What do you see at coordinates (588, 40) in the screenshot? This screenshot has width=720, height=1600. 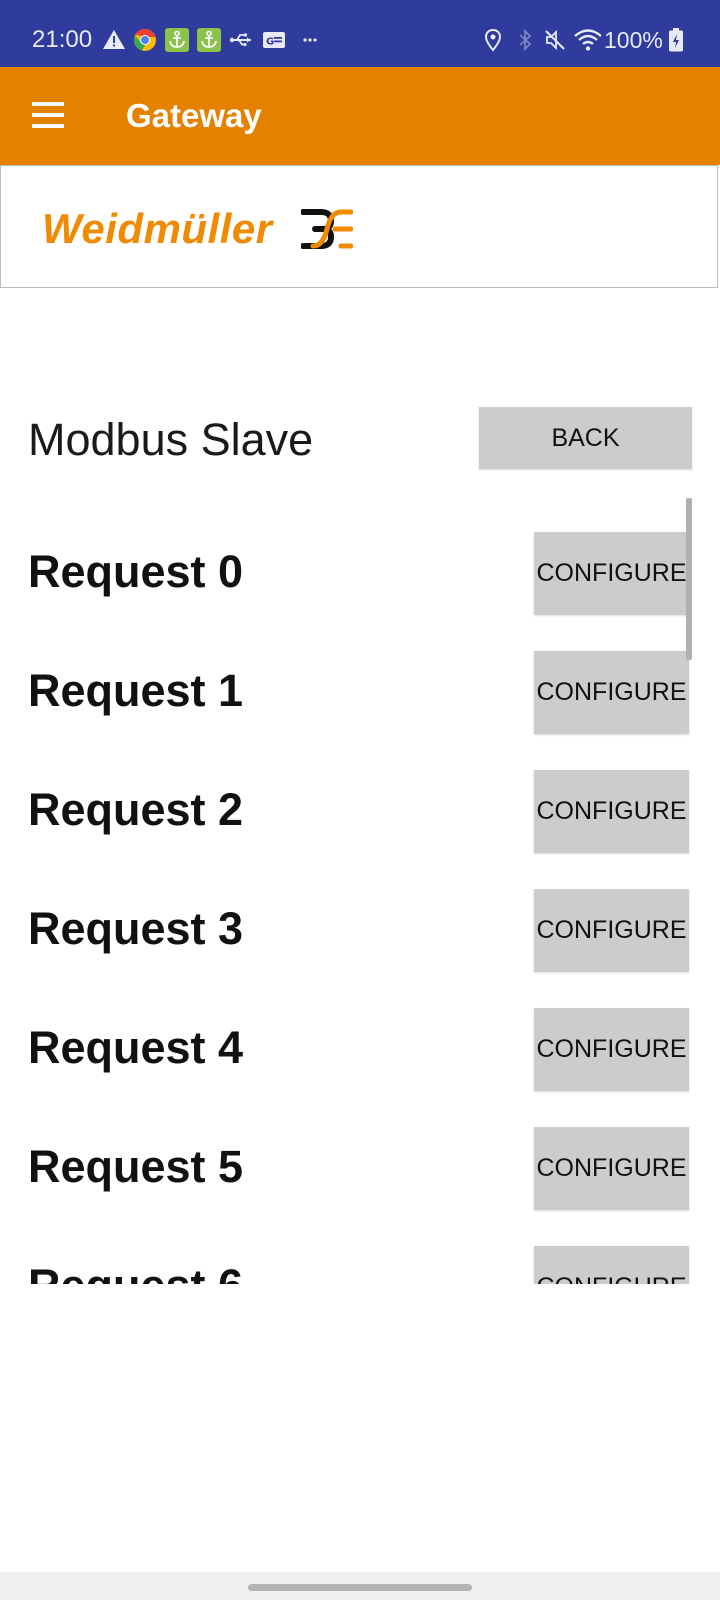 I see `wifi-icon` at bounding box center [588, 40].